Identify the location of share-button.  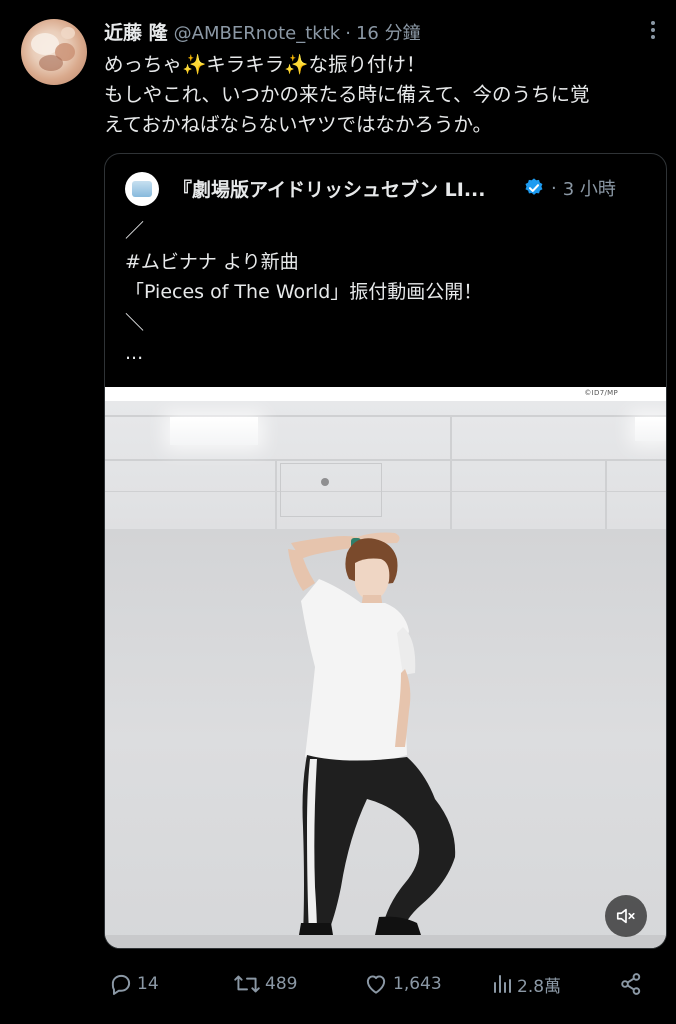
(632, 984).